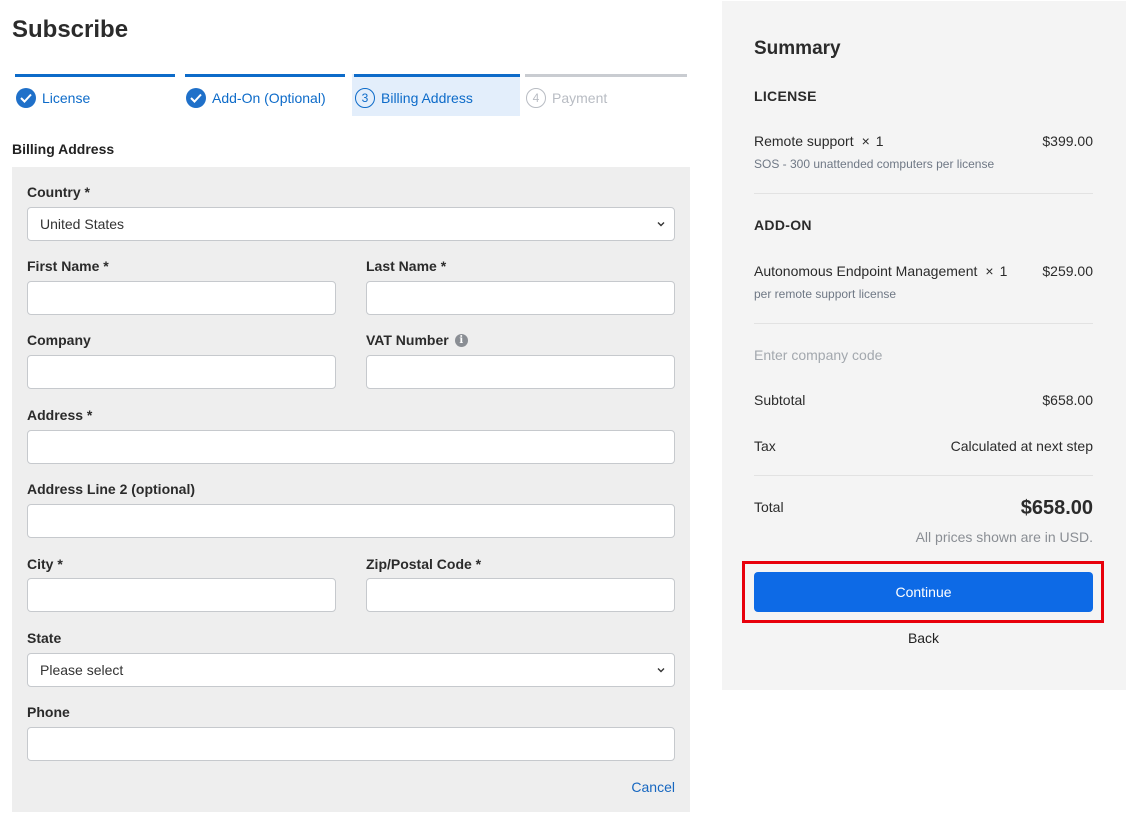 The width and height of the screenshot is (1144, 819). I want to click on zip-label: Zip/Postal Code *, so click(424, 564).